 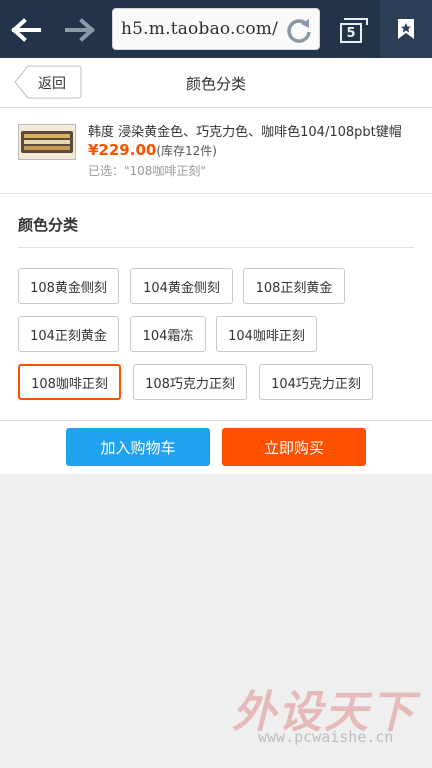 What do you see at coordinates (190, 382) in the screenshot?
I see `color-option-108-chocolate: 108巧克力正刻` at bounding box center [190, 382].